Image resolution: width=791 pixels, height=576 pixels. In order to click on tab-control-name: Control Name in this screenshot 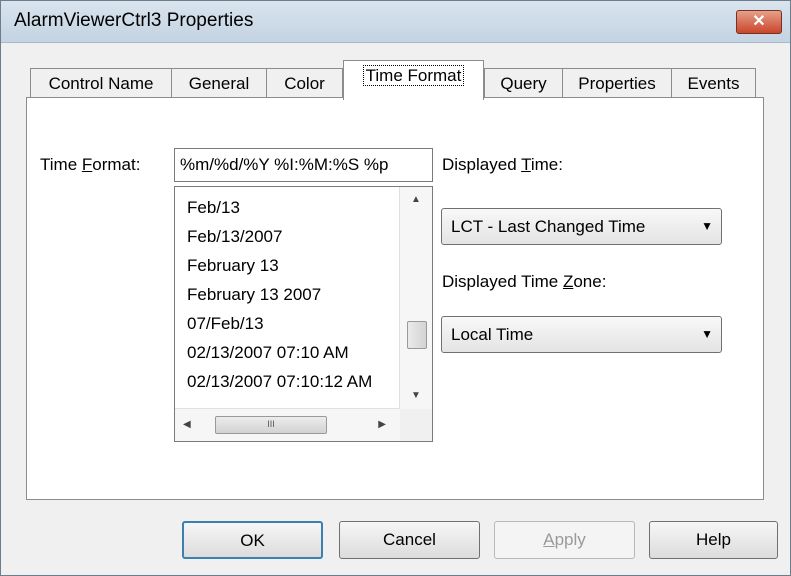, I will do `click(101, 83)`.